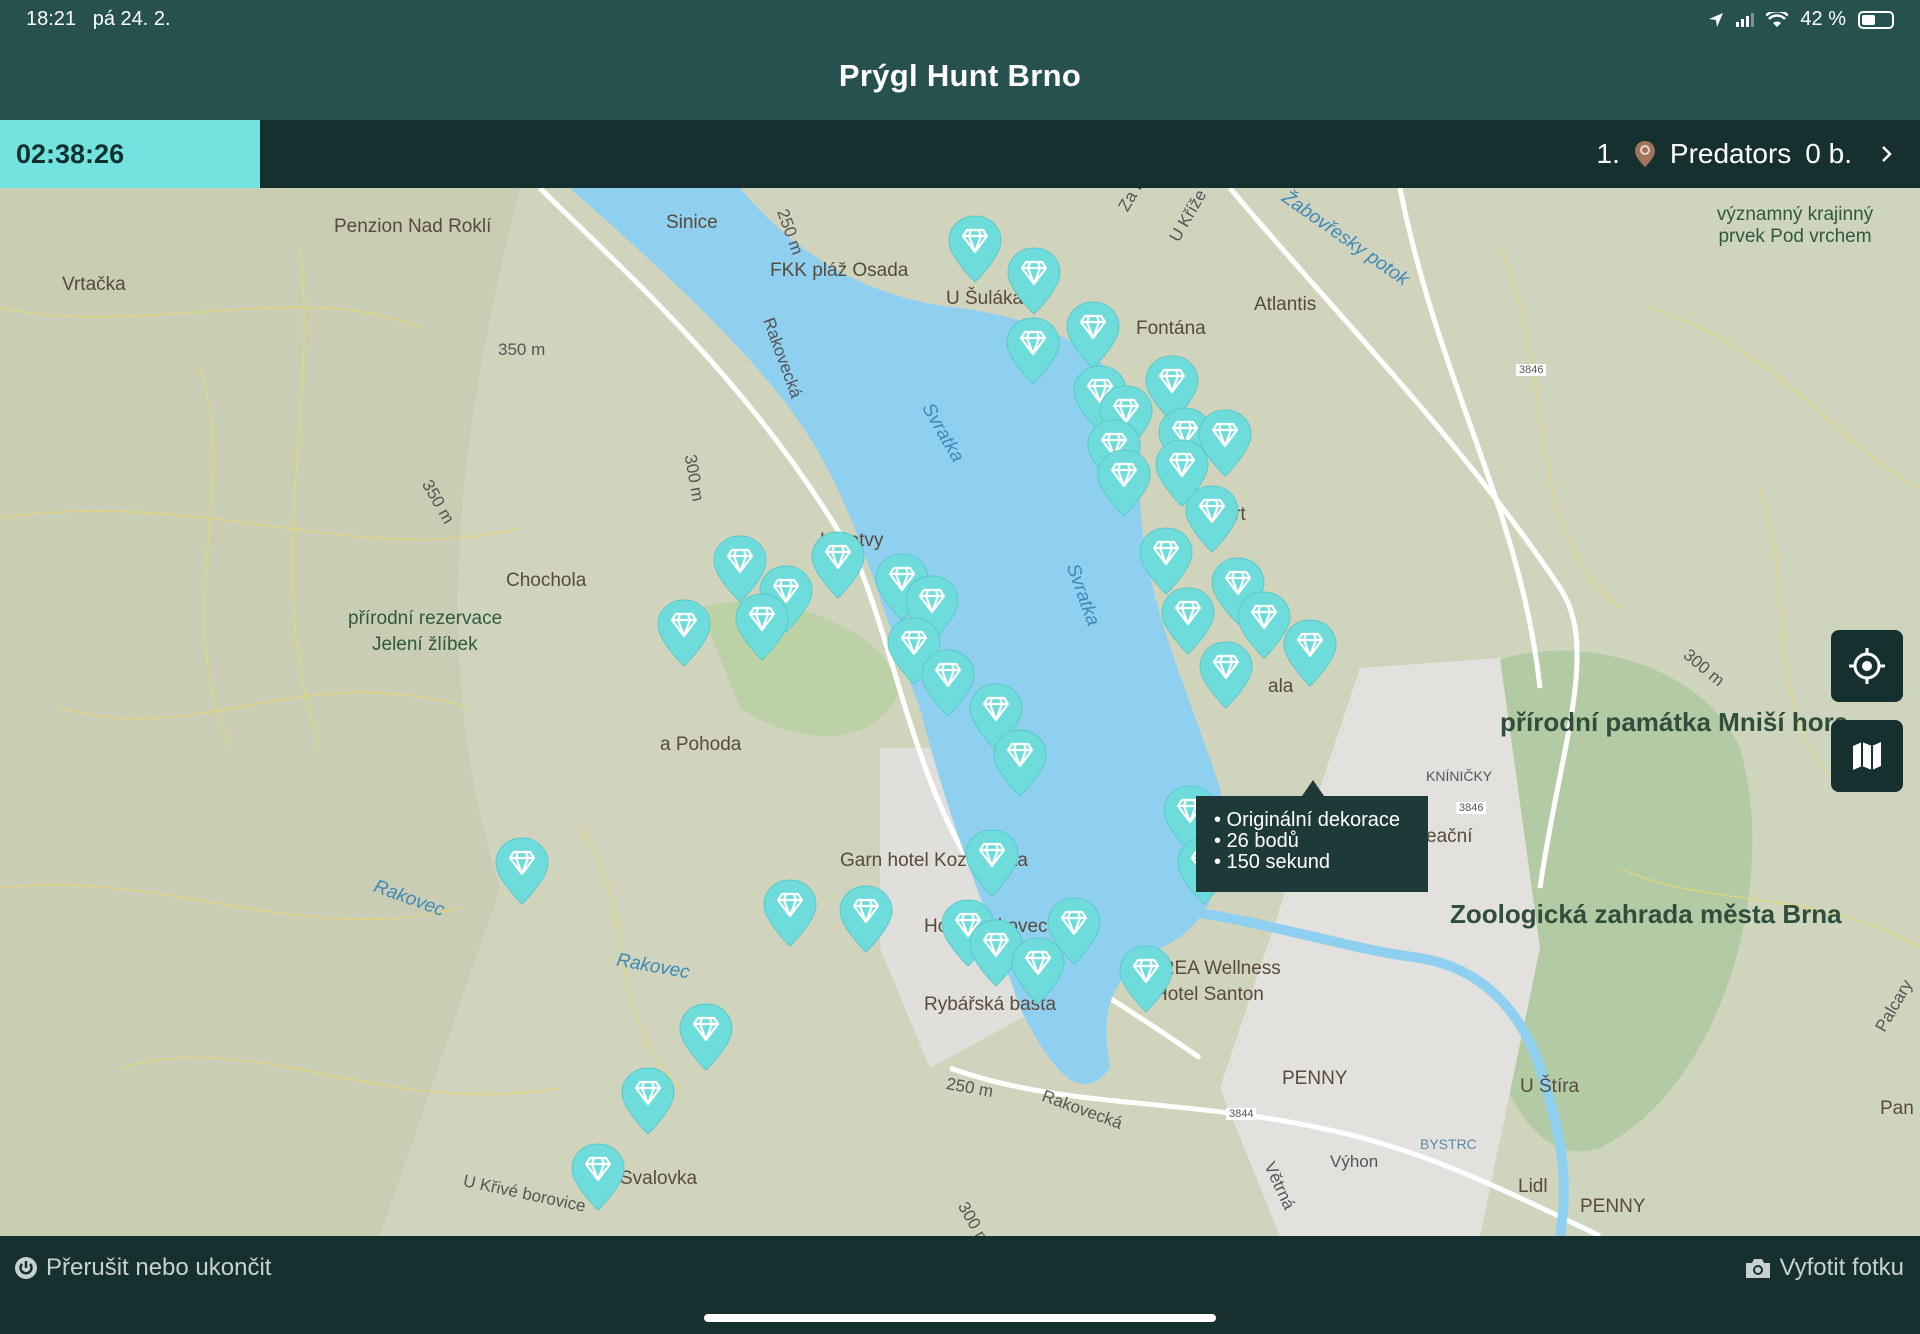 The image size is (1920, 1334). I want to click on map-label: Lidl, so click(1533, 1186).